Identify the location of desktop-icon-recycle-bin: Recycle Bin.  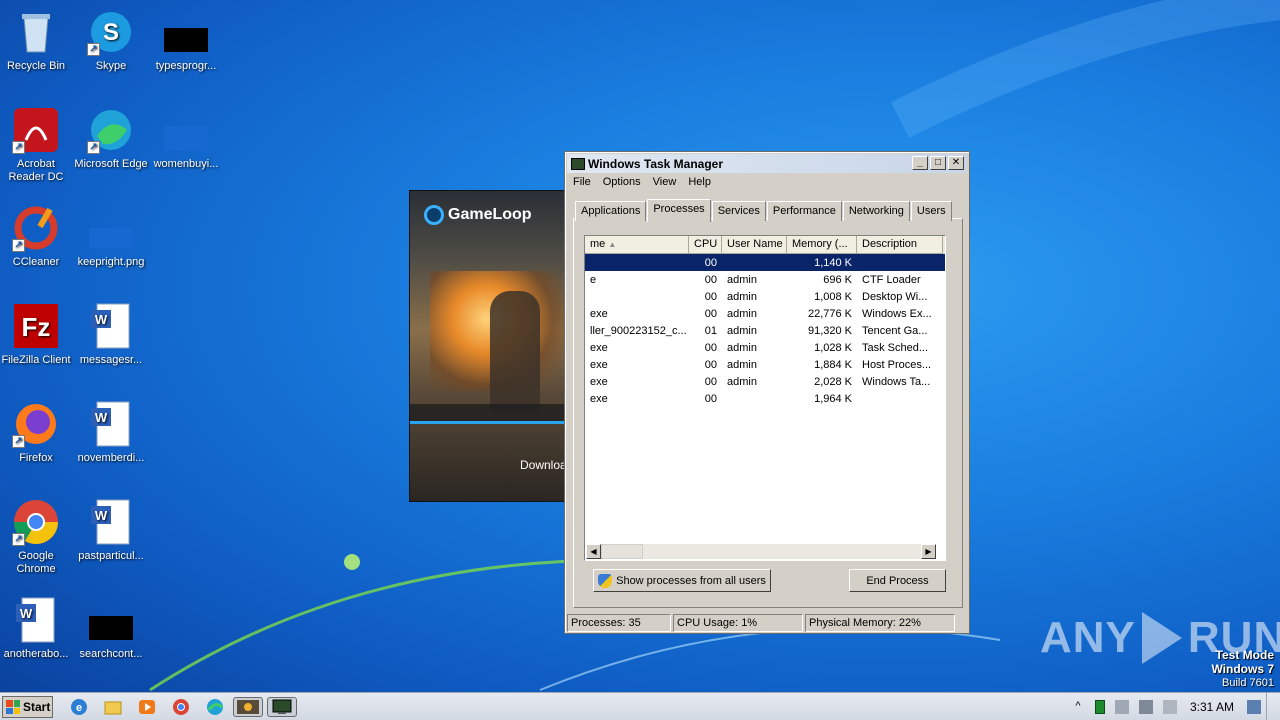
(37, 40).